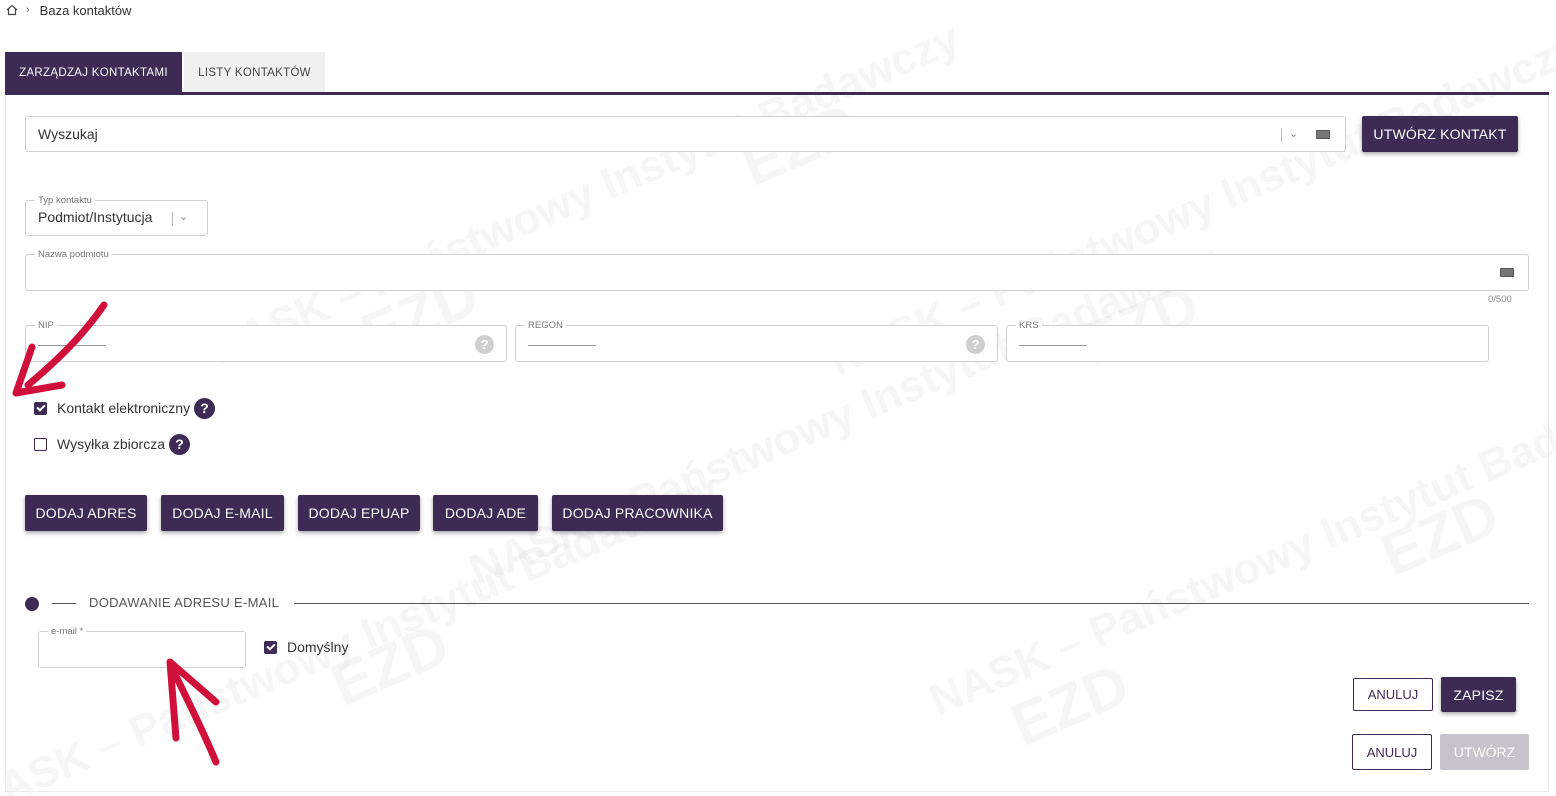 The height and width of the screenshot is (796, 1556). I want to click on bulk-shipping-option: Wysyłka zbiorcza ?, so click(112, 444).